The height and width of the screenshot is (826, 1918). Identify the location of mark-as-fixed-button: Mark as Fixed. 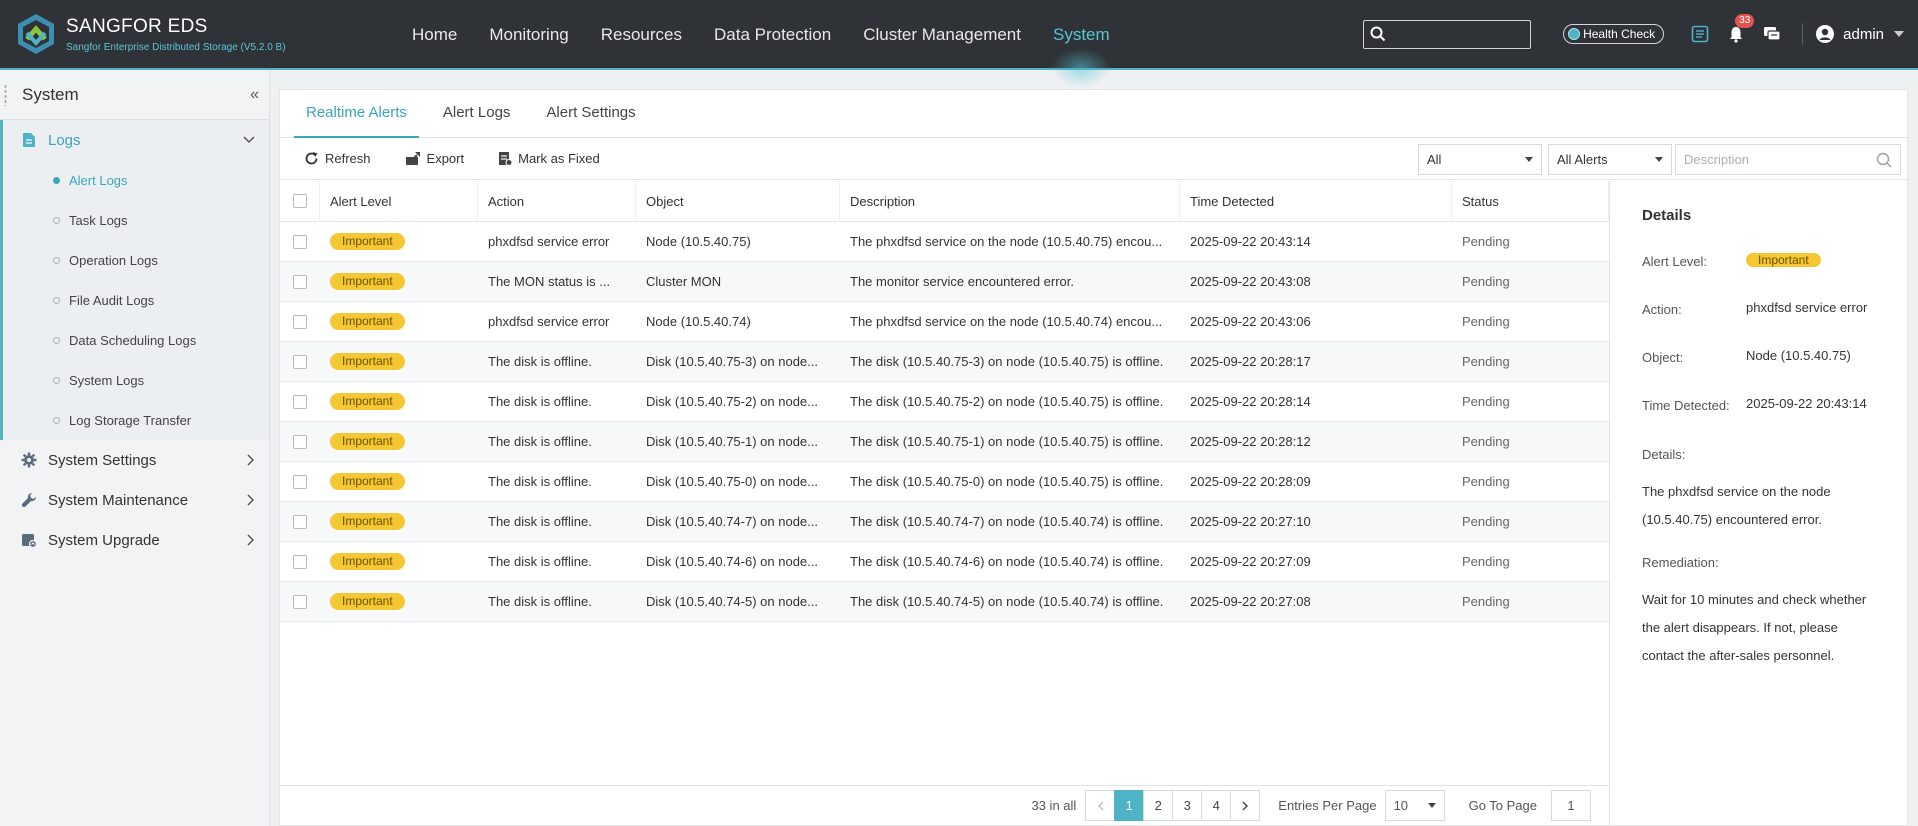
(549, 158).